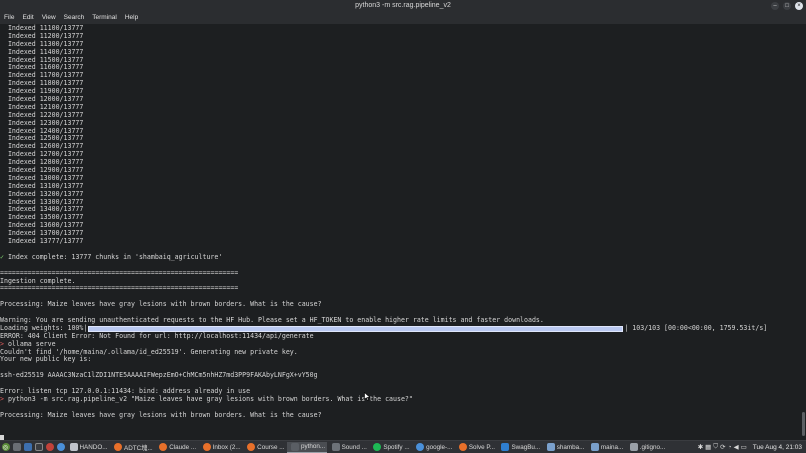 The image size is (806, 453). I want to click on scrollbar-thumb, so click(803, 424).